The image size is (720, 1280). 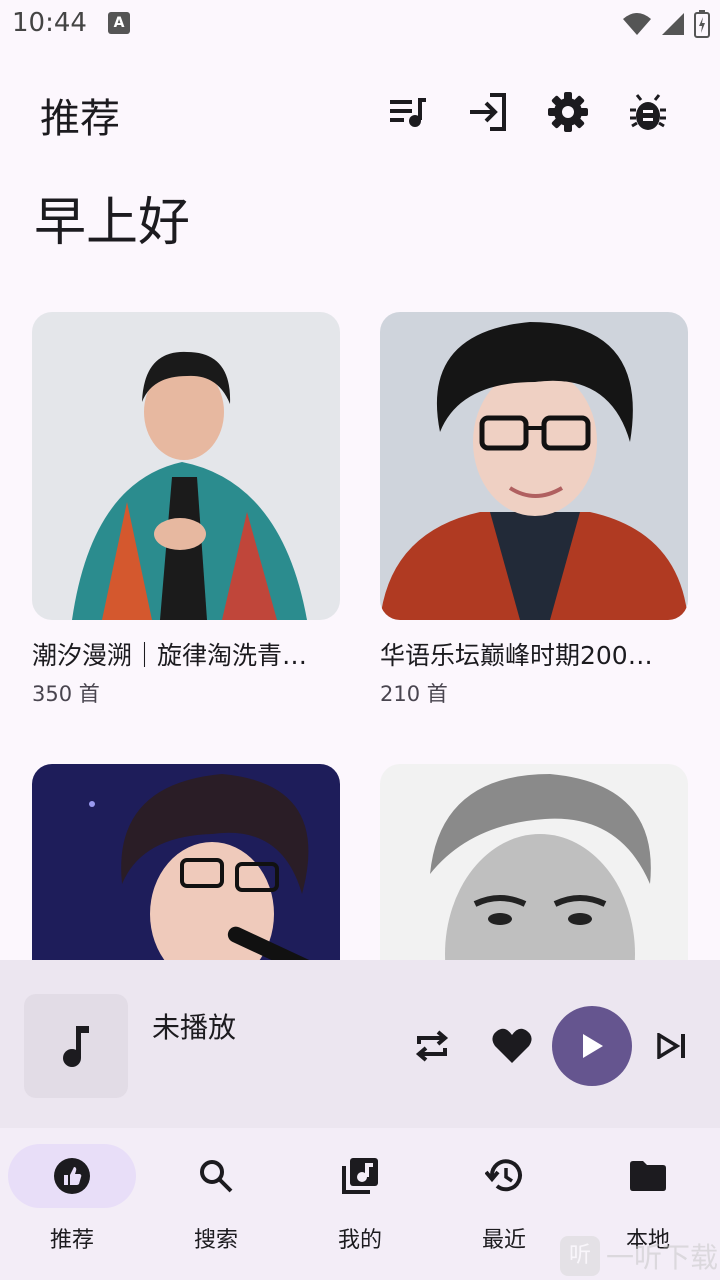 What do you see at coordinates (568, 112) in the screenshot?
I see `settings-icon` at bounding box center [568, 112].